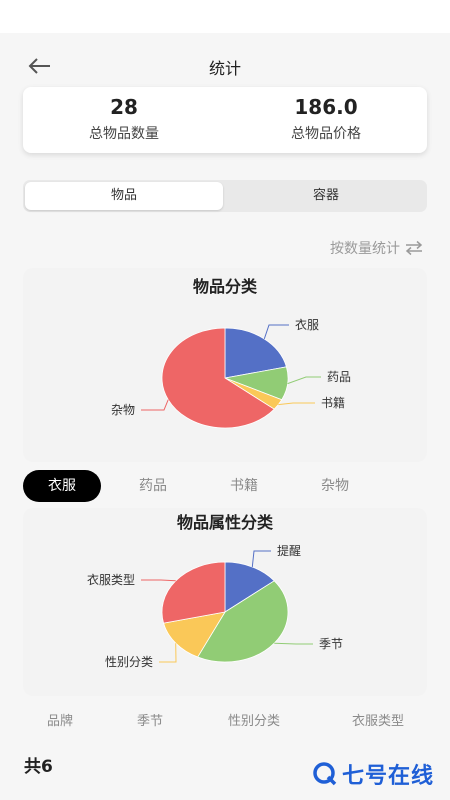  Describe the element at coordinates (231, 353) in the screenshot. I see `category-pie-chart: 物品分类 衣服药品书籍杂物` at that location.